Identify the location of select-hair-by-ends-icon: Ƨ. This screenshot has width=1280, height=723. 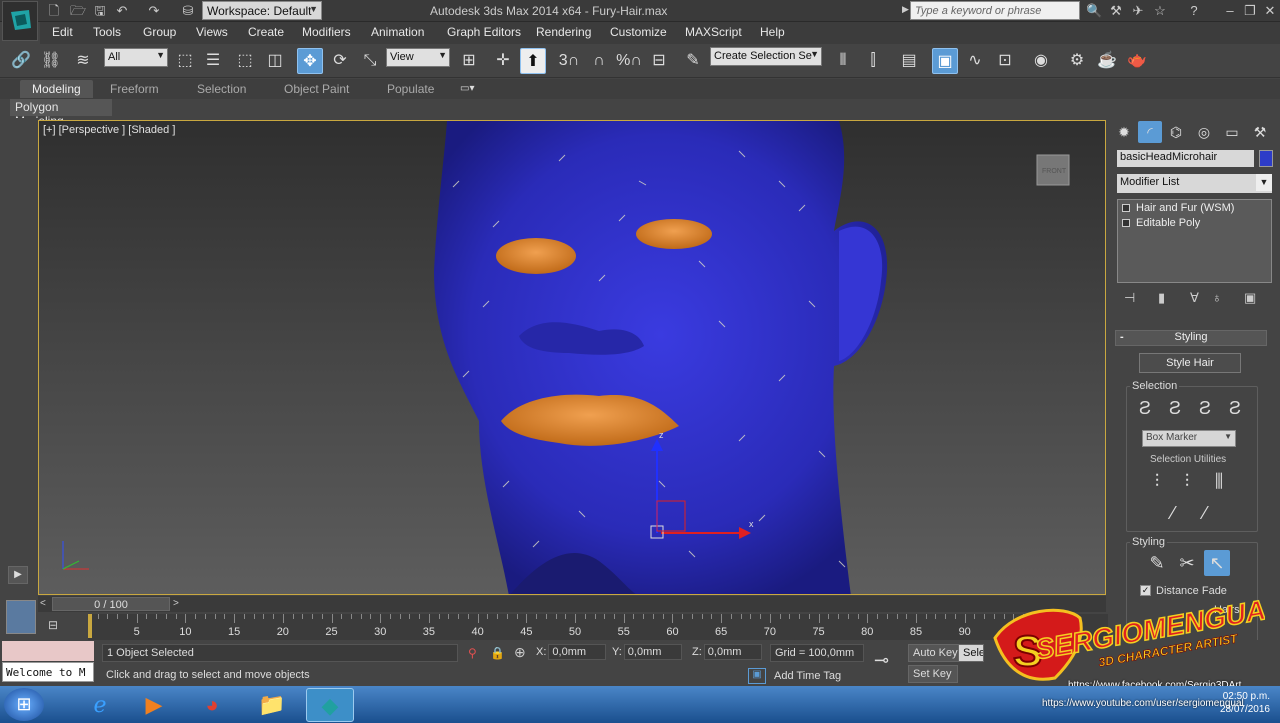
(1145, 408).